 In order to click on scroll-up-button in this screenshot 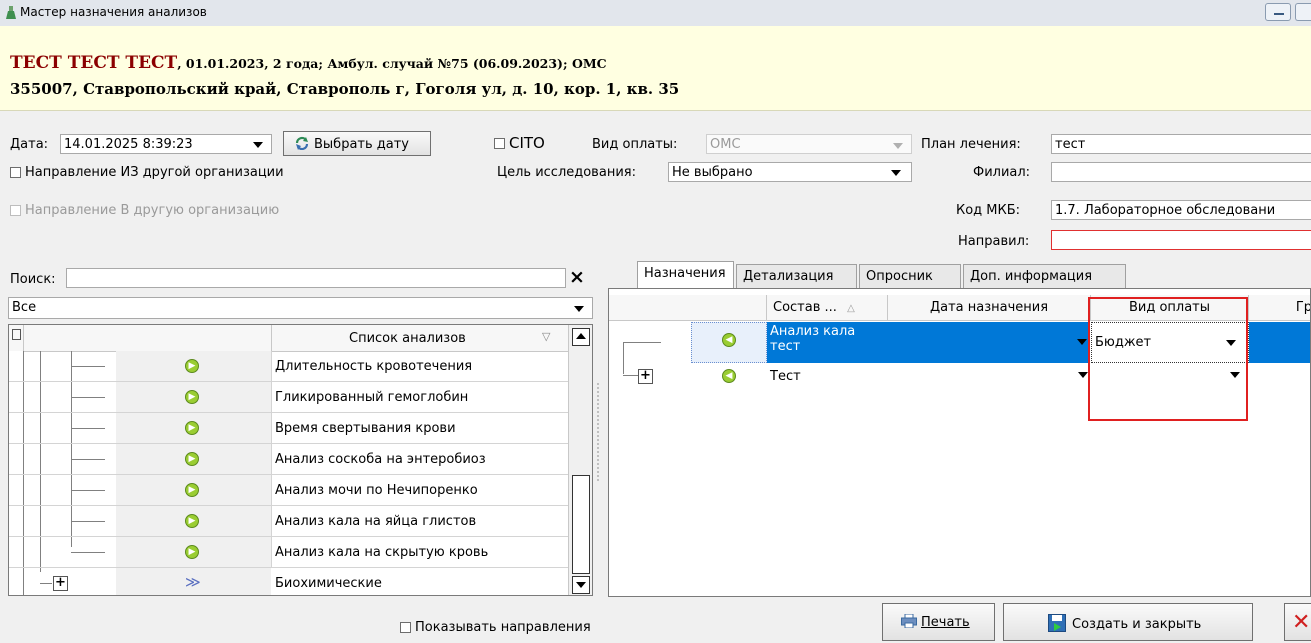, I will do `click(581, 337)`.